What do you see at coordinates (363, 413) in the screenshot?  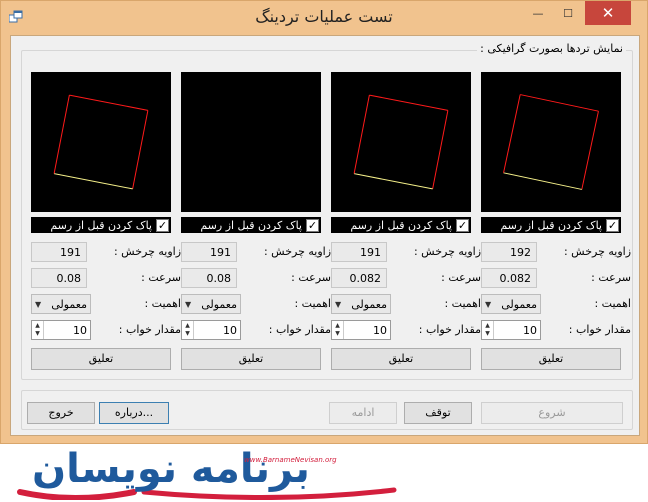 I see `resume-button: ادامه` at bounding box center [363, 413].